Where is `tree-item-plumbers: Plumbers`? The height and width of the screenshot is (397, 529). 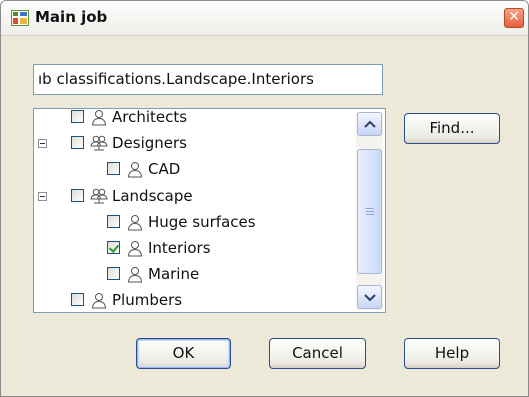
tree-item-plumbers: Plumbers is located at coordinates (194, 300).